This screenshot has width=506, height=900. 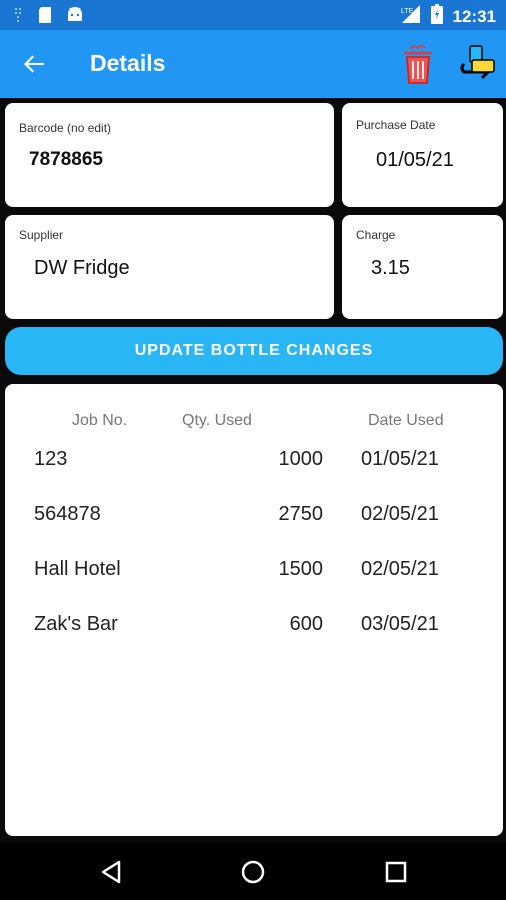 I want to click on qty-used: 600, so click(x=306, y=624).